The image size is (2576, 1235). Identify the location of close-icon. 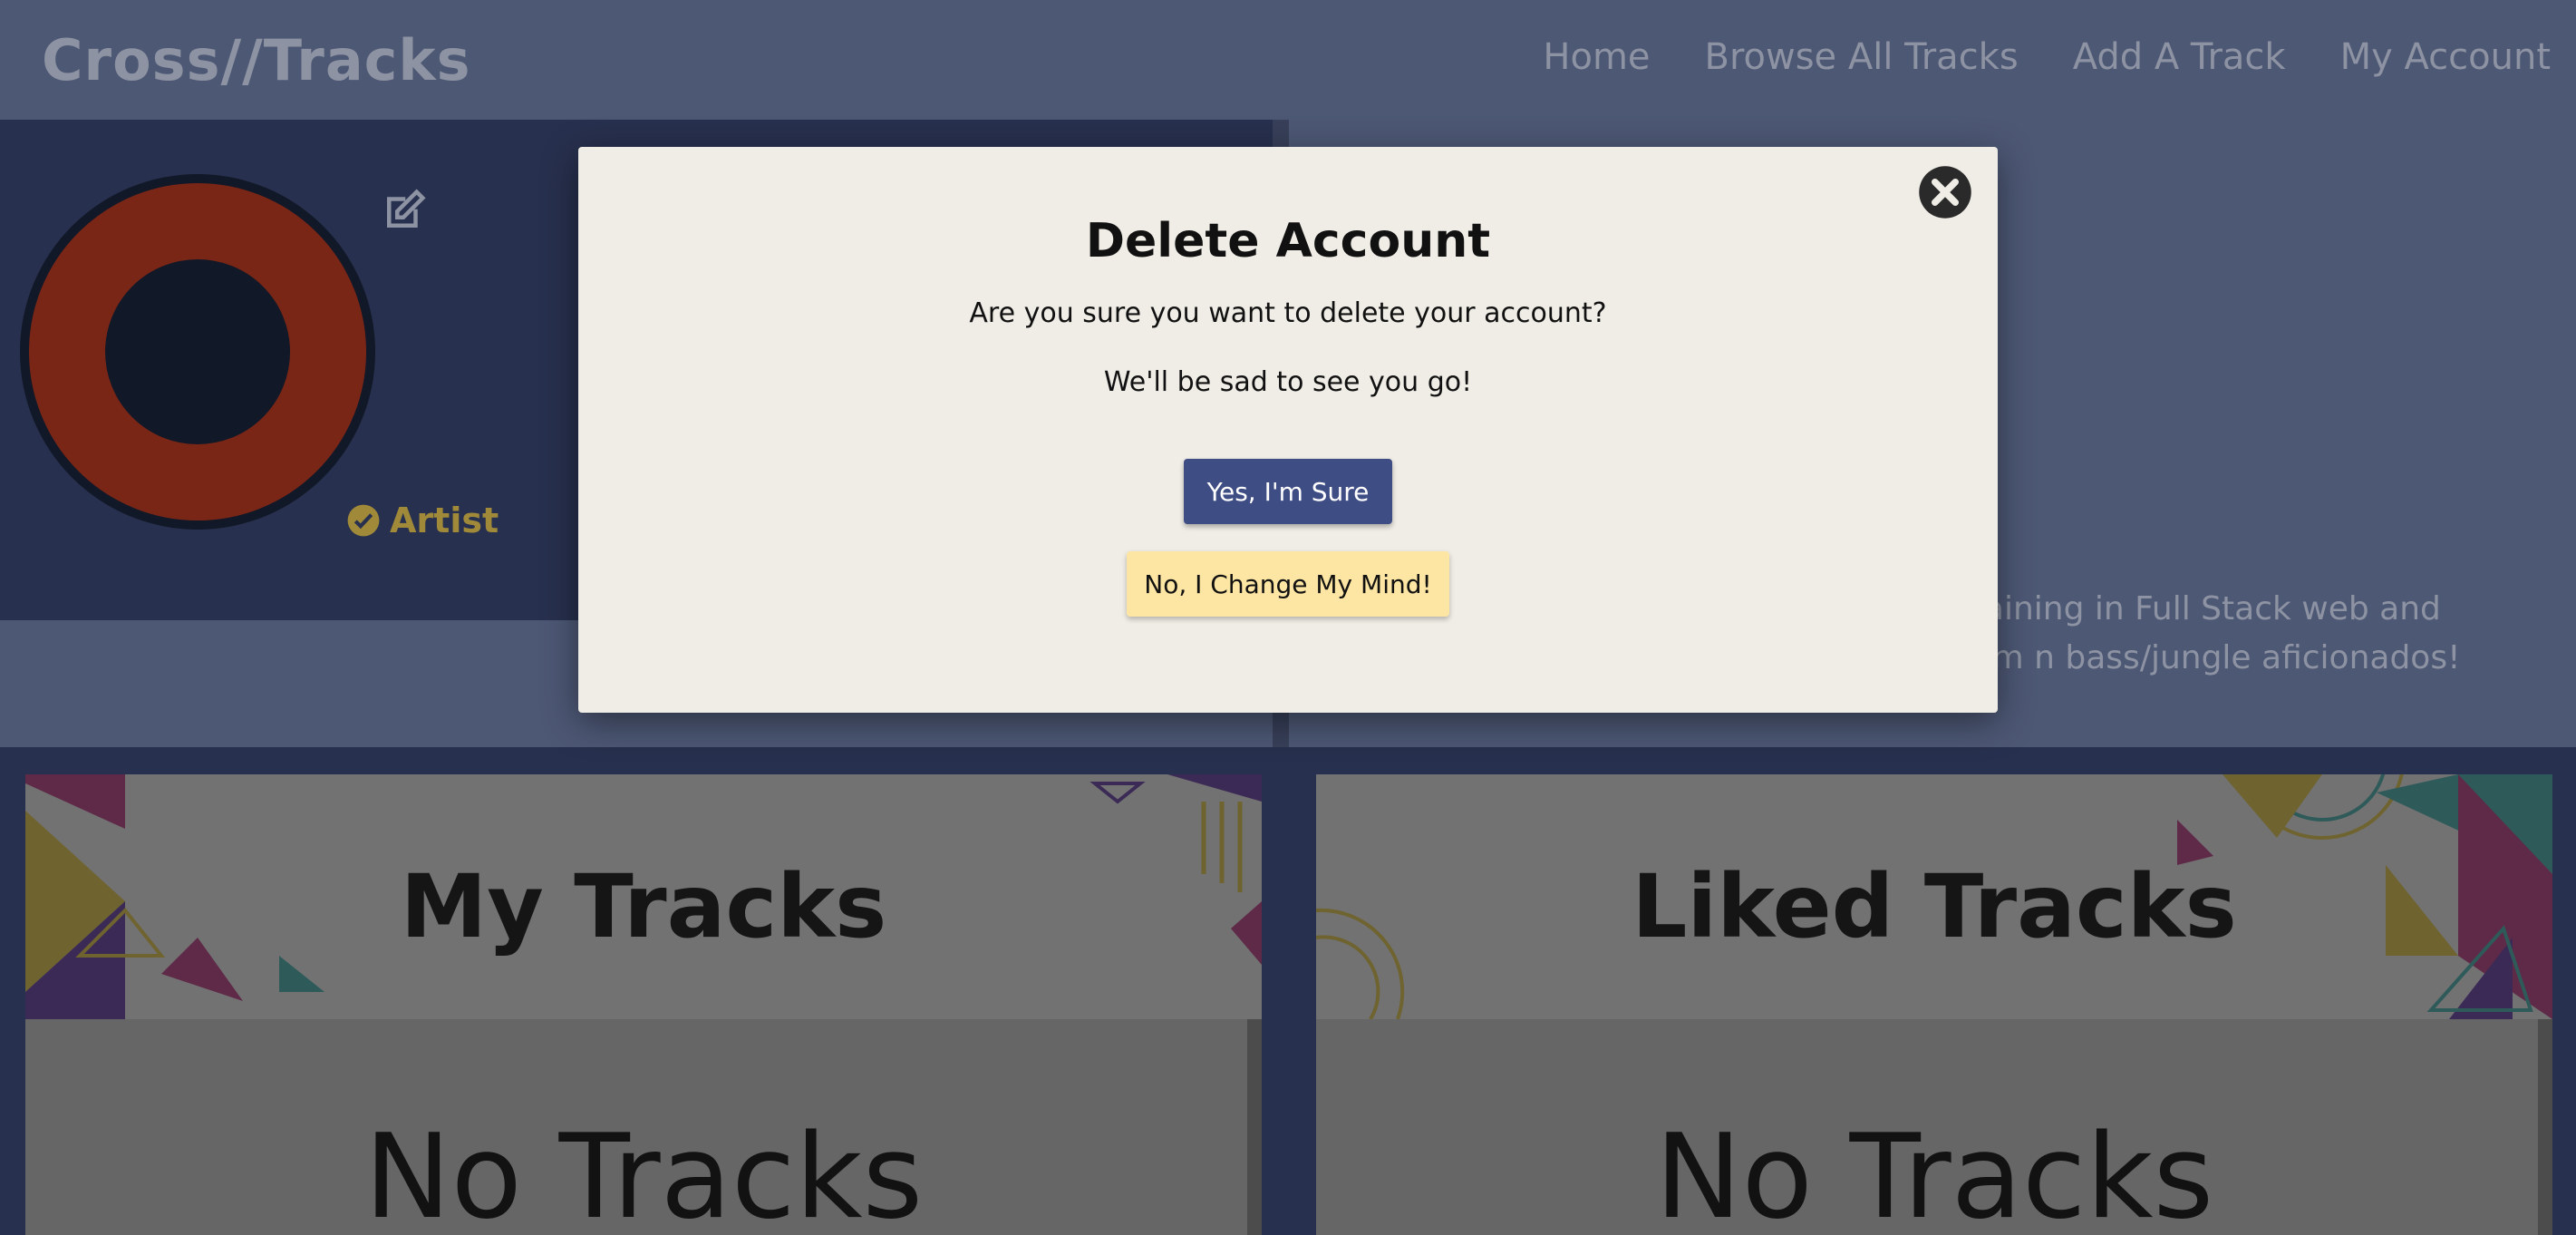
(1945, 192).